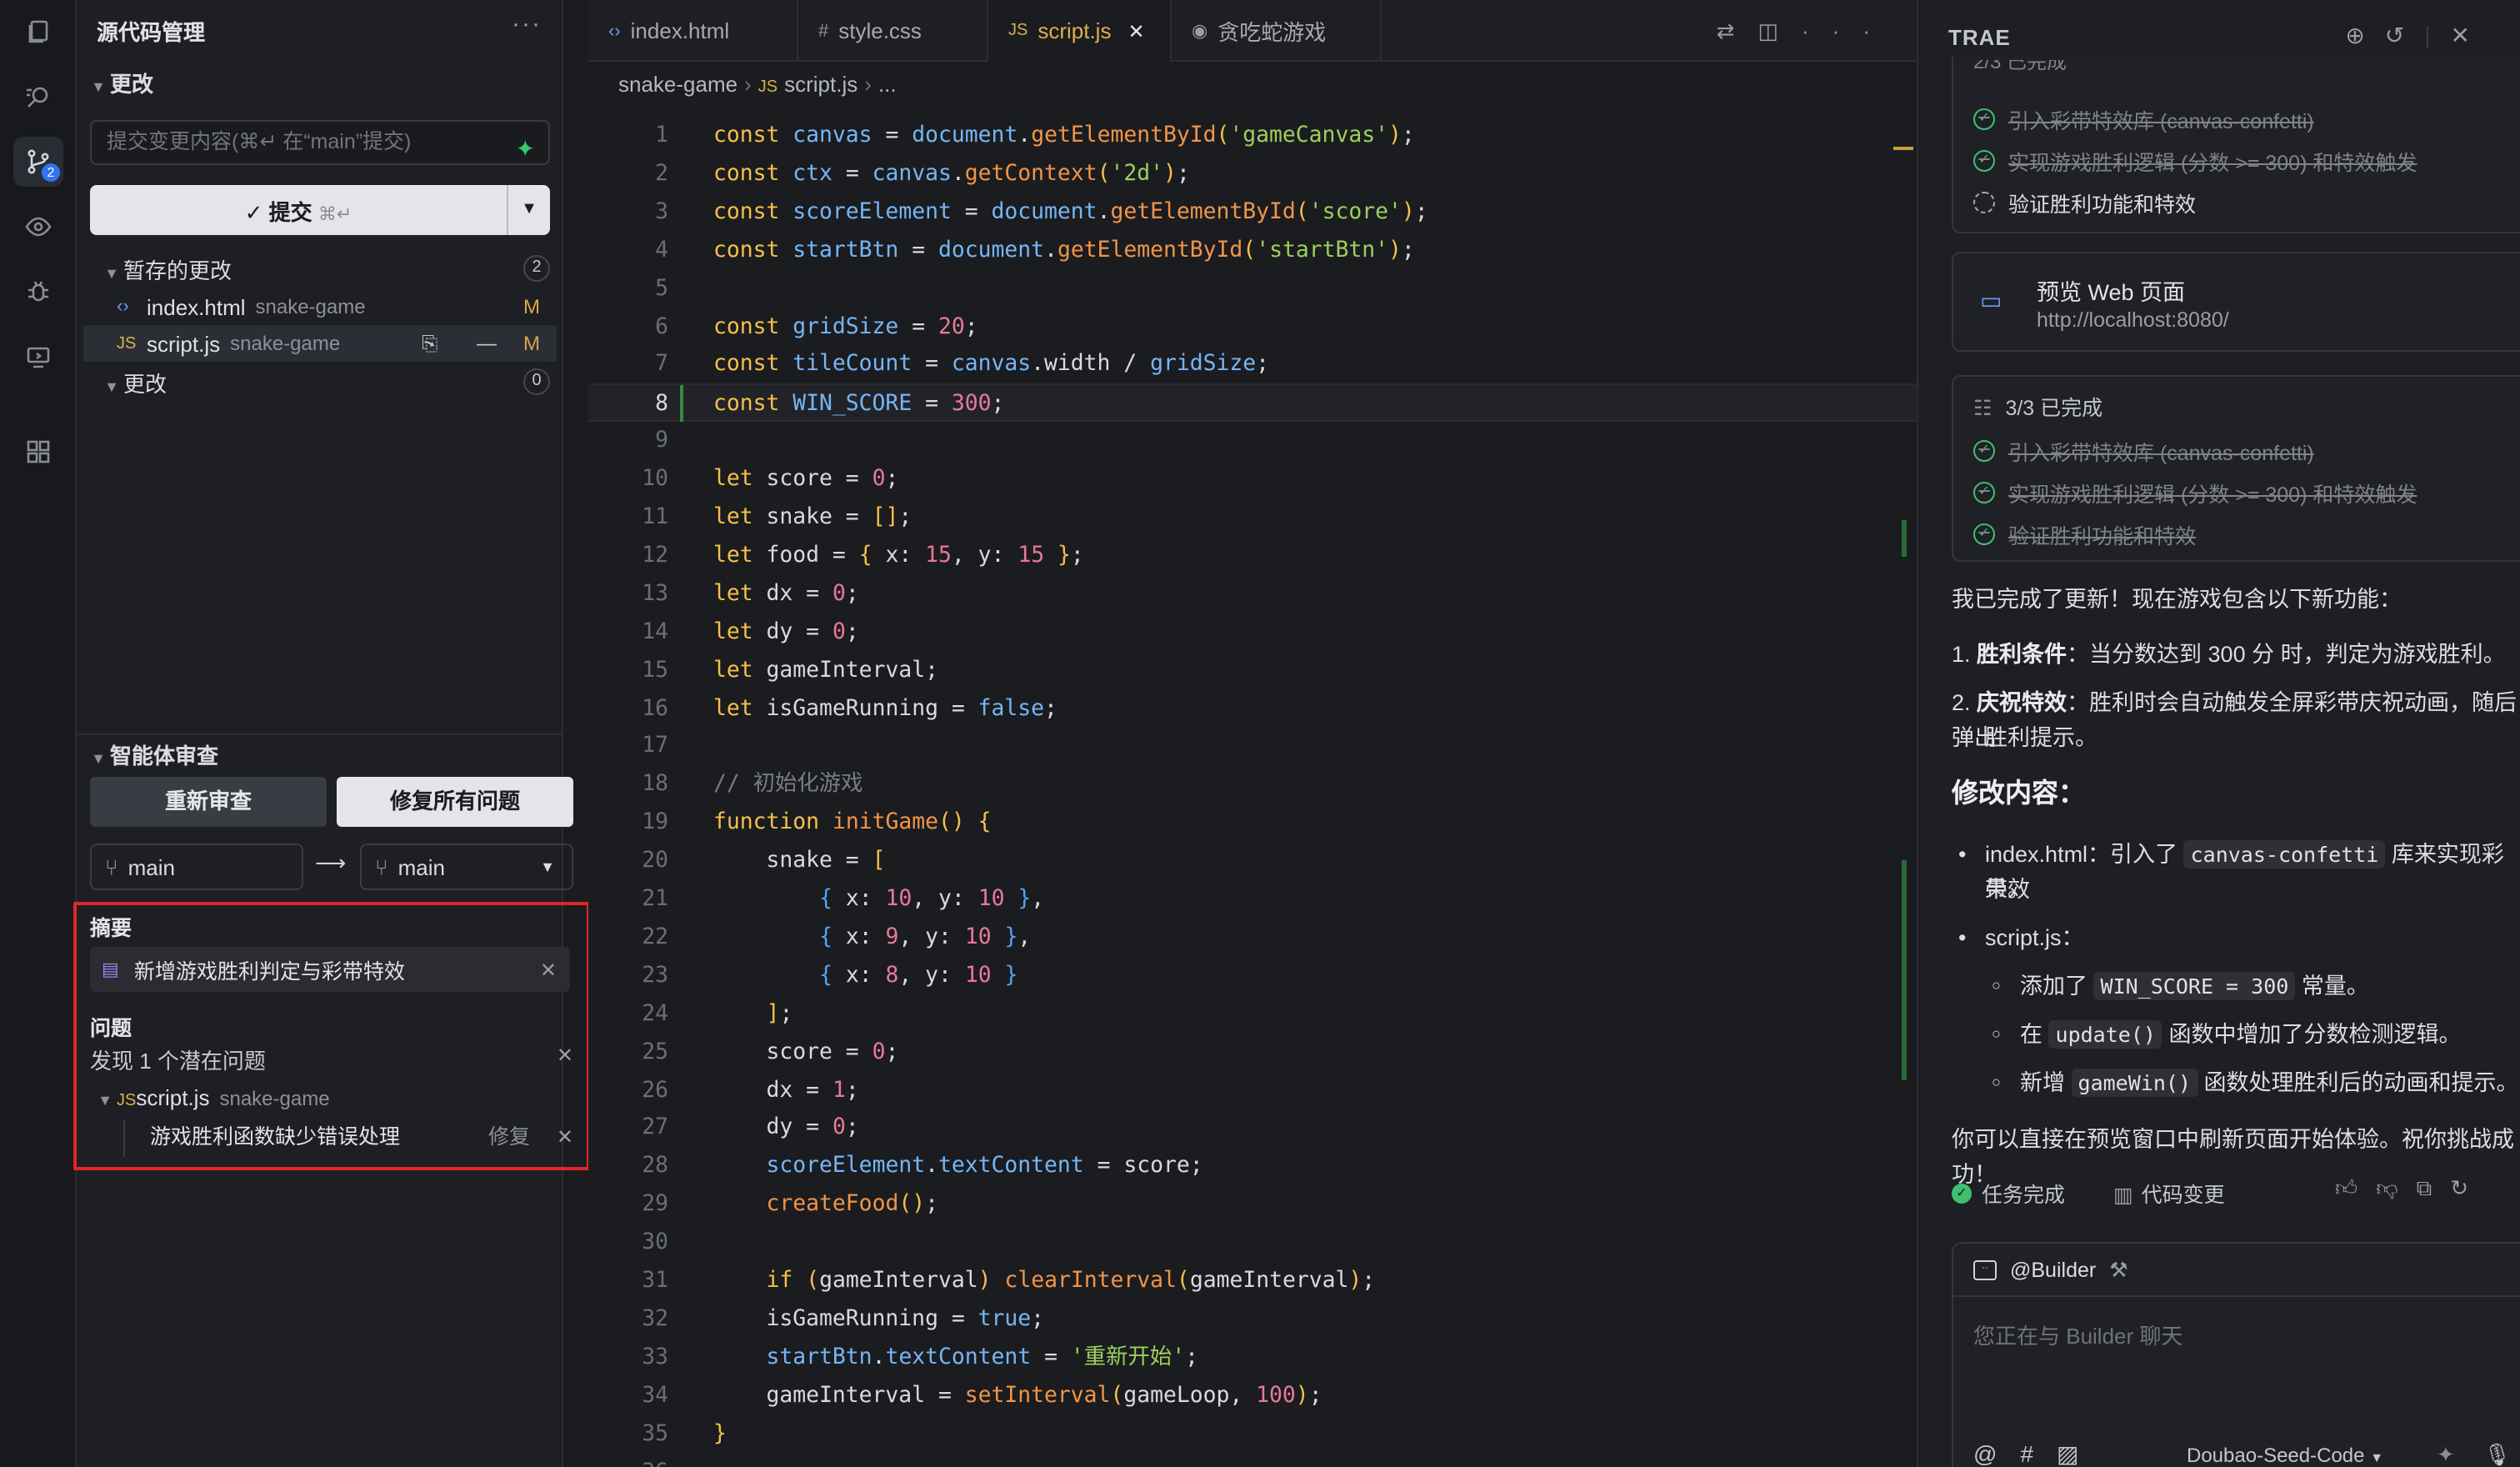 Image resolution: width=2520 pixels, height=1467 pixels. What do you see at coordinates (2077, 1335) in the screenshot?
I see `chat-input: 您正在与 Builder 聊天` at bounding box center [2077, 1335].